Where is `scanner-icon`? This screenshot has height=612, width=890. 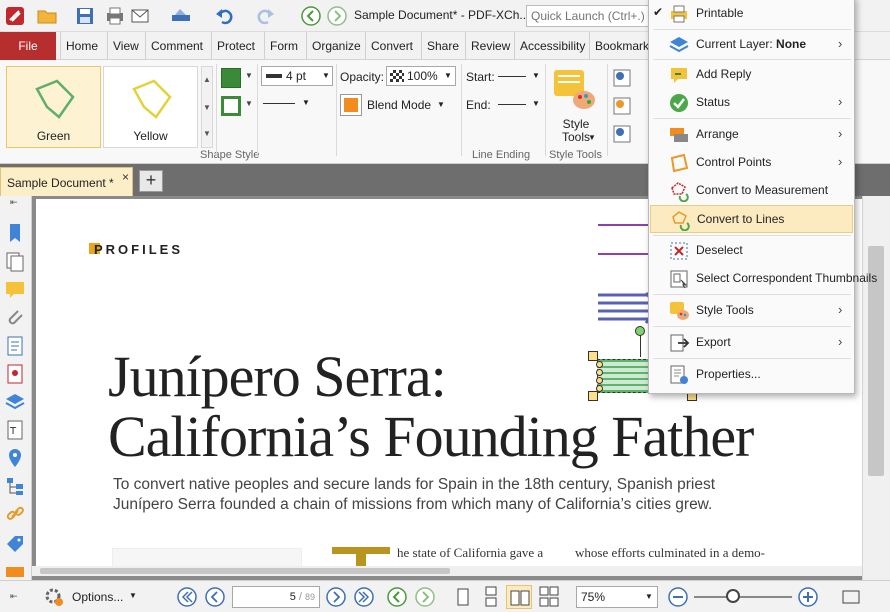
scanner-icon is located at coordinates (181, 16).